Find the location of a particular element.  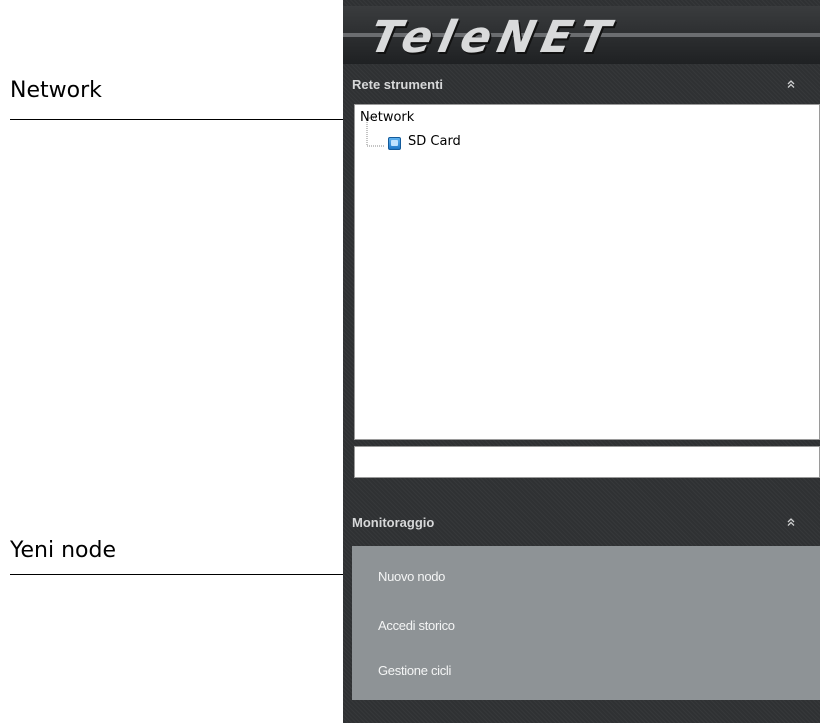

callout-new-node-line is located at coordinates (183, 574).